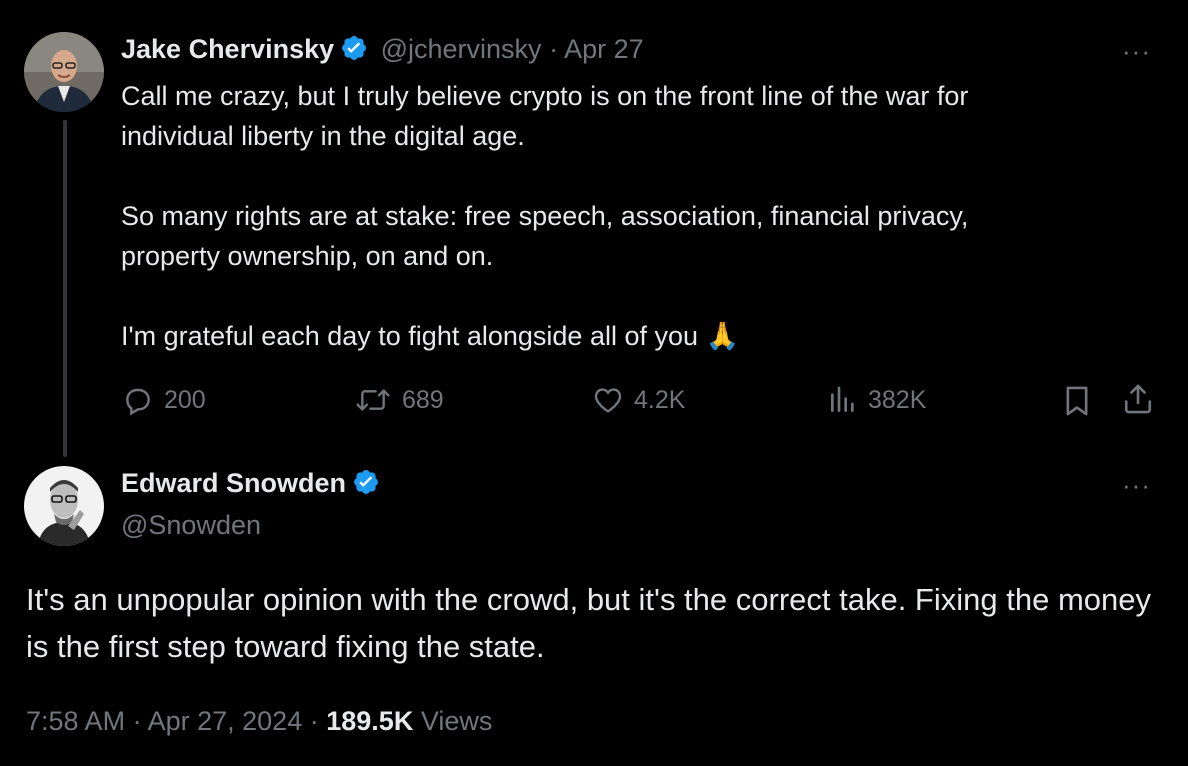  What do you see at coordinates (233, 483) in the screenshot?
I see `author-name: Edward Snowden` at bounding box center [233, 483].